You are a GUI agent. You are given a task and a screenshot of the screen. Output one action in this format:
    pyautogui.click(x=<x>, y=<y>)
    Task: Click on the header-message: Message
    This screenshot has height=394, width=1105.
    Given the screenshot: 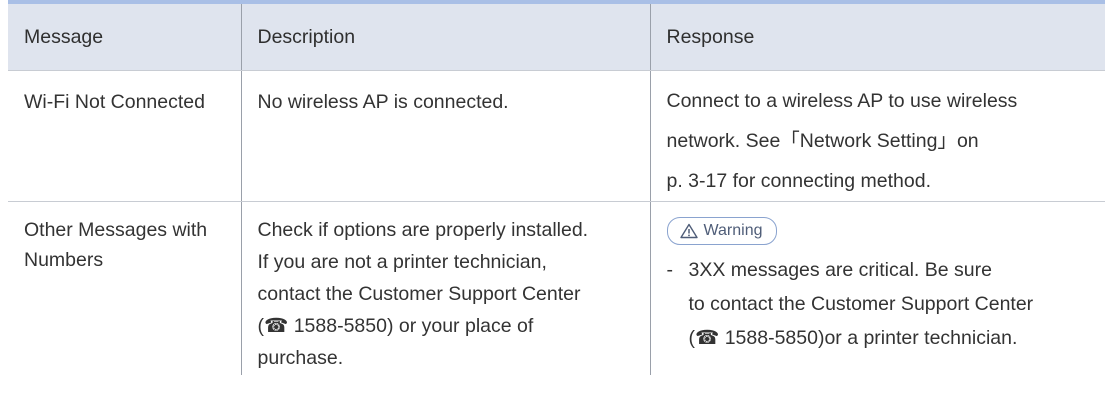 What is the action you would take?
    pyautogui.click(x=124, y=37)
    